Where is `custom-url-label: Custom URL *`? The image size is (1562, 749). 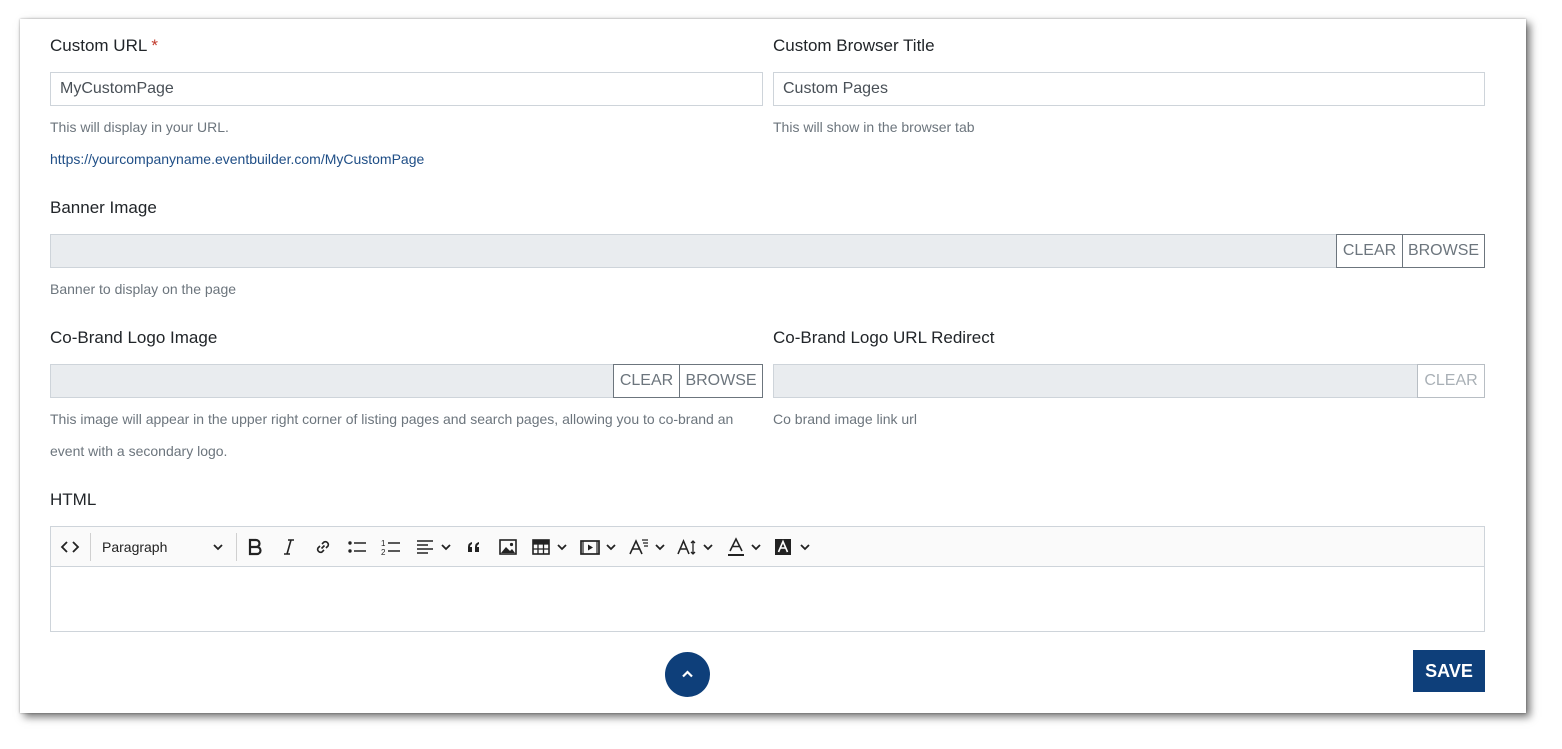
custom-url-label: Custom URL * is located at coordinates (104, 46).